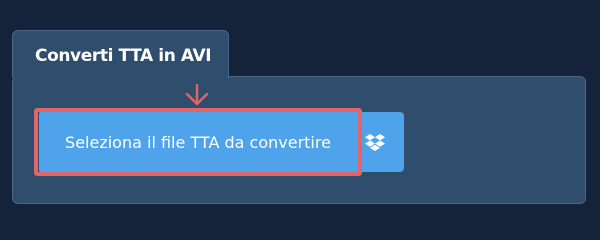 Image resolution: width=600 pixels, height=240 pixels. I want to click on tab-title: Converti TTA in AVI, so click(123, 56).